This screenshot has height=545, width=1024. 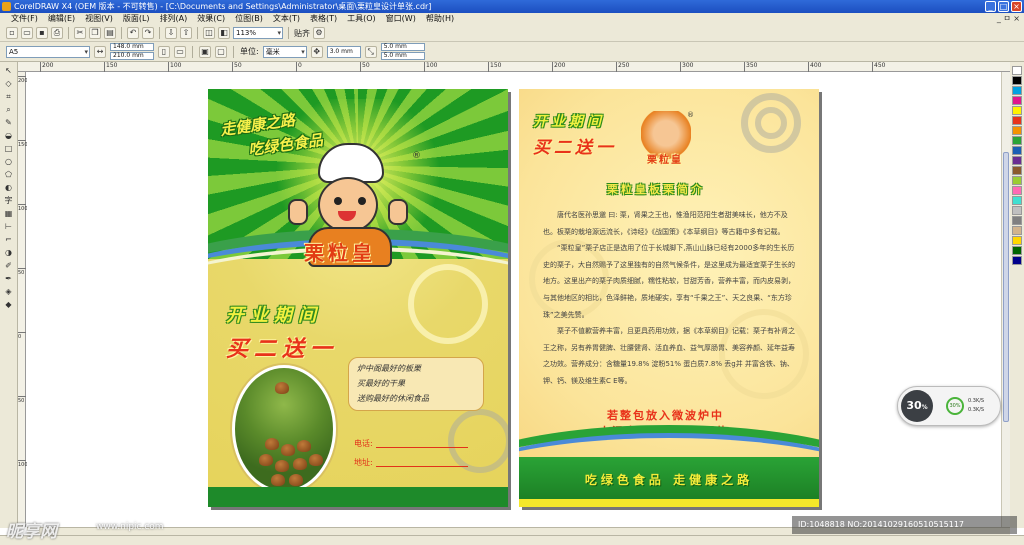 What do you see at coordinates (363, 443) in the screenshot?
I see `phone-label: 电话:` at bounding box center [363, 443].